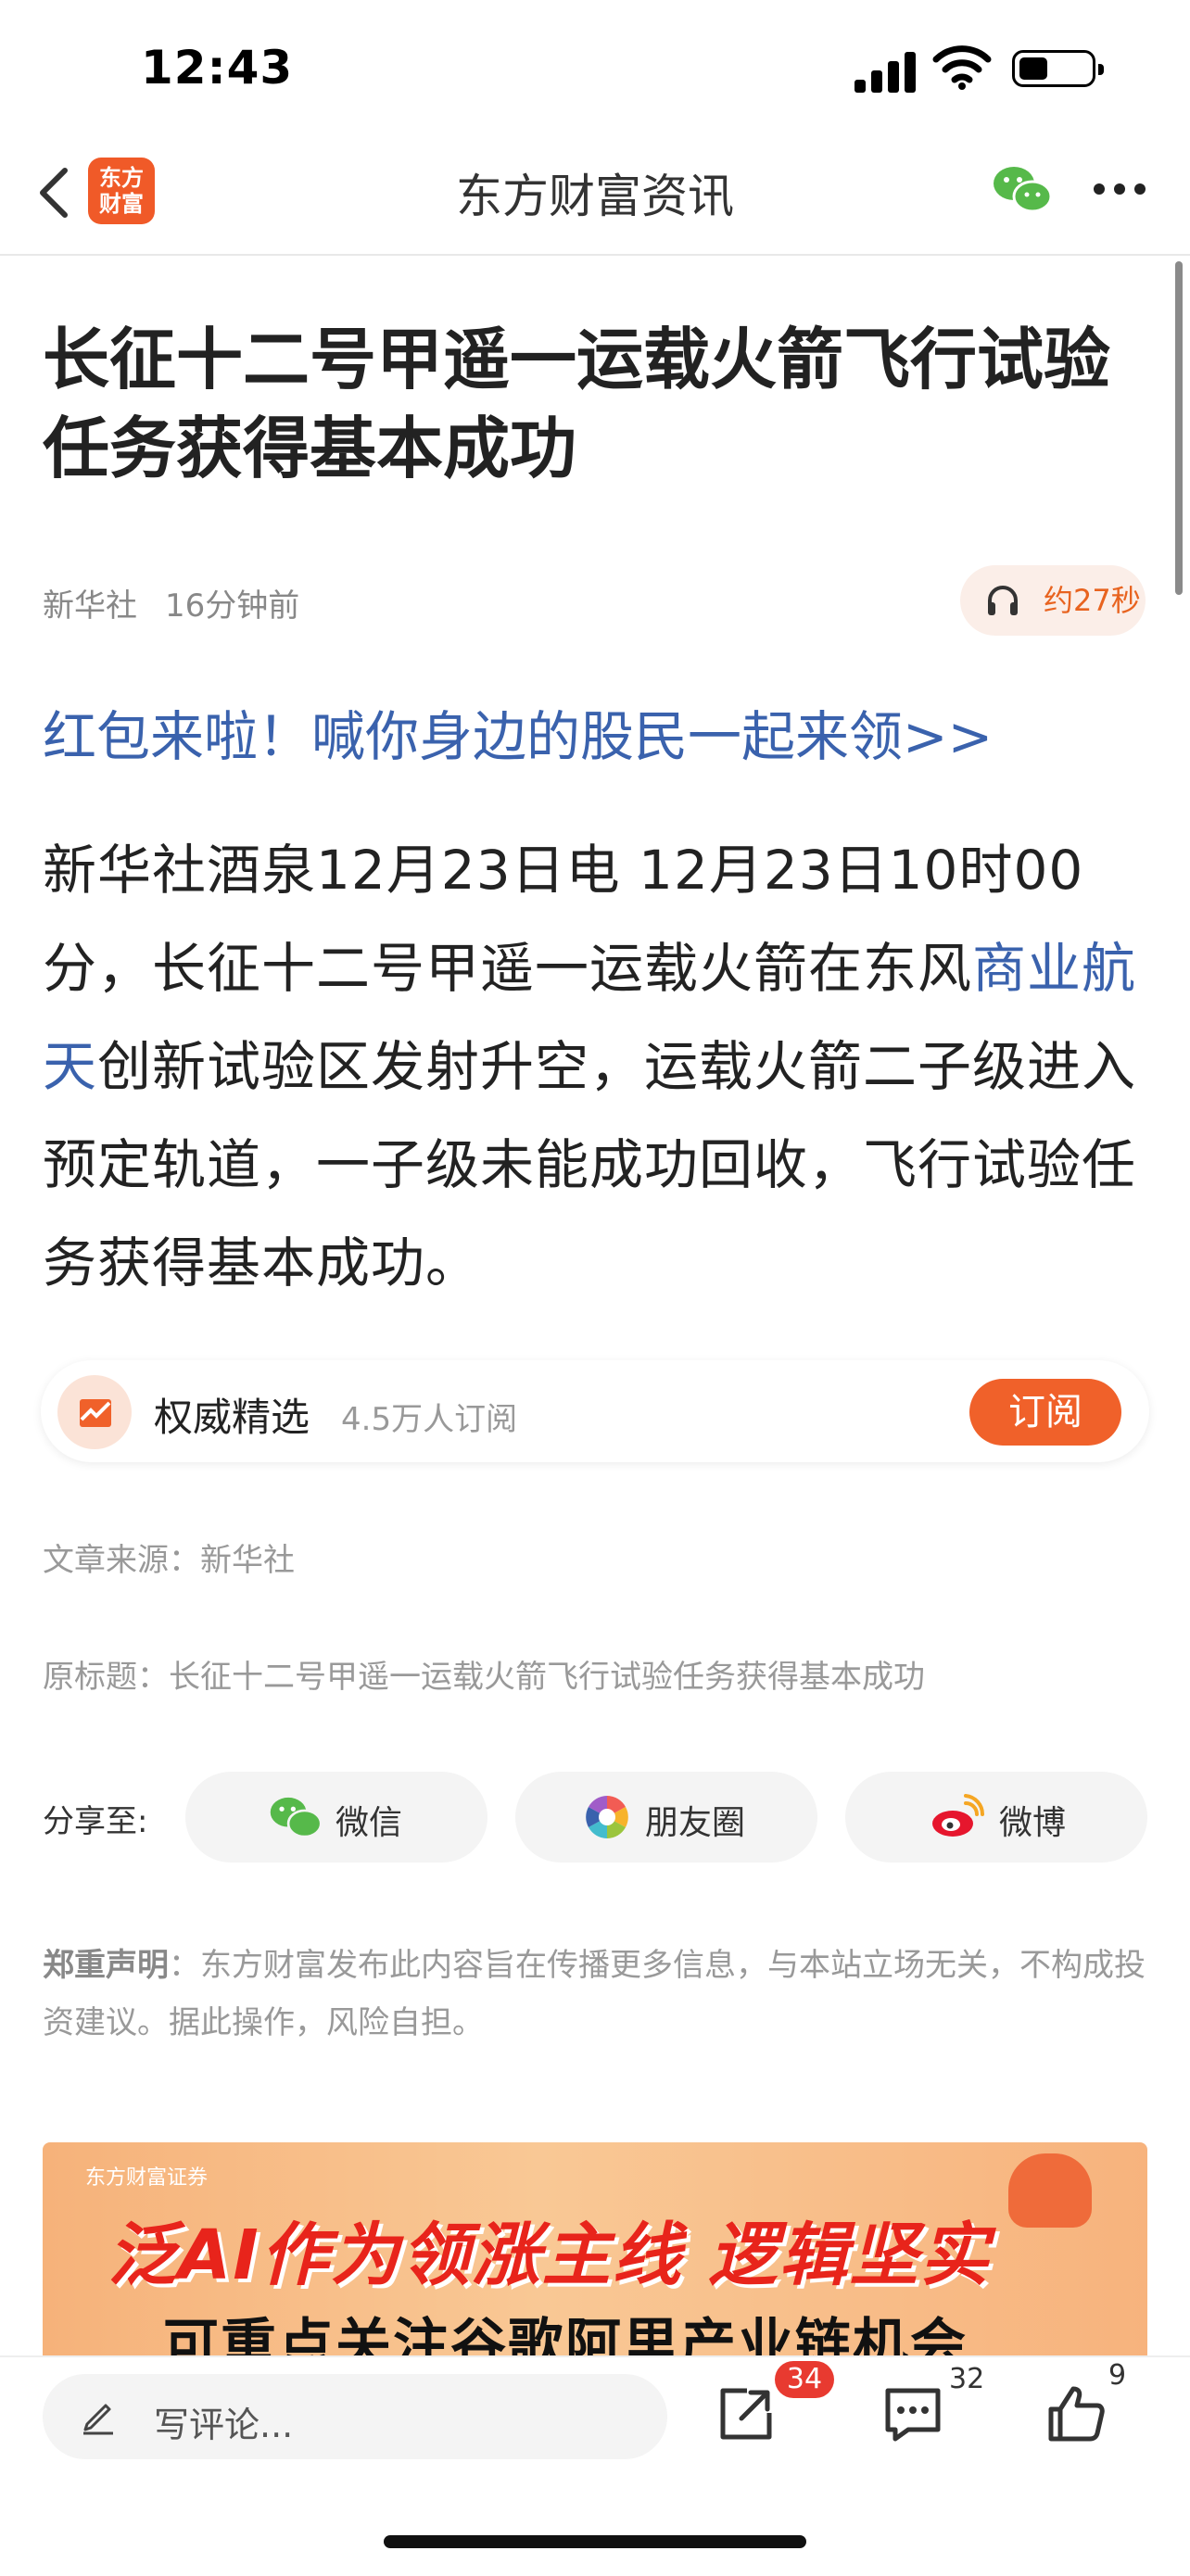  I want to click on column-icon, so click(94, 1412).